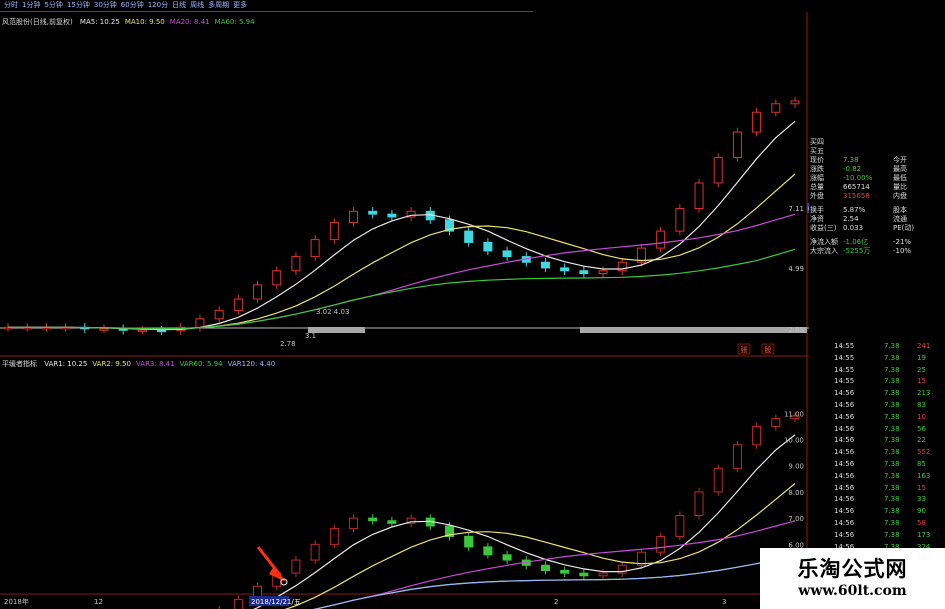 Image resolution: width=945 pixels, height=609 pixels. I want to click on tick-row: 14:56 7.38 552, so click(877, 453).